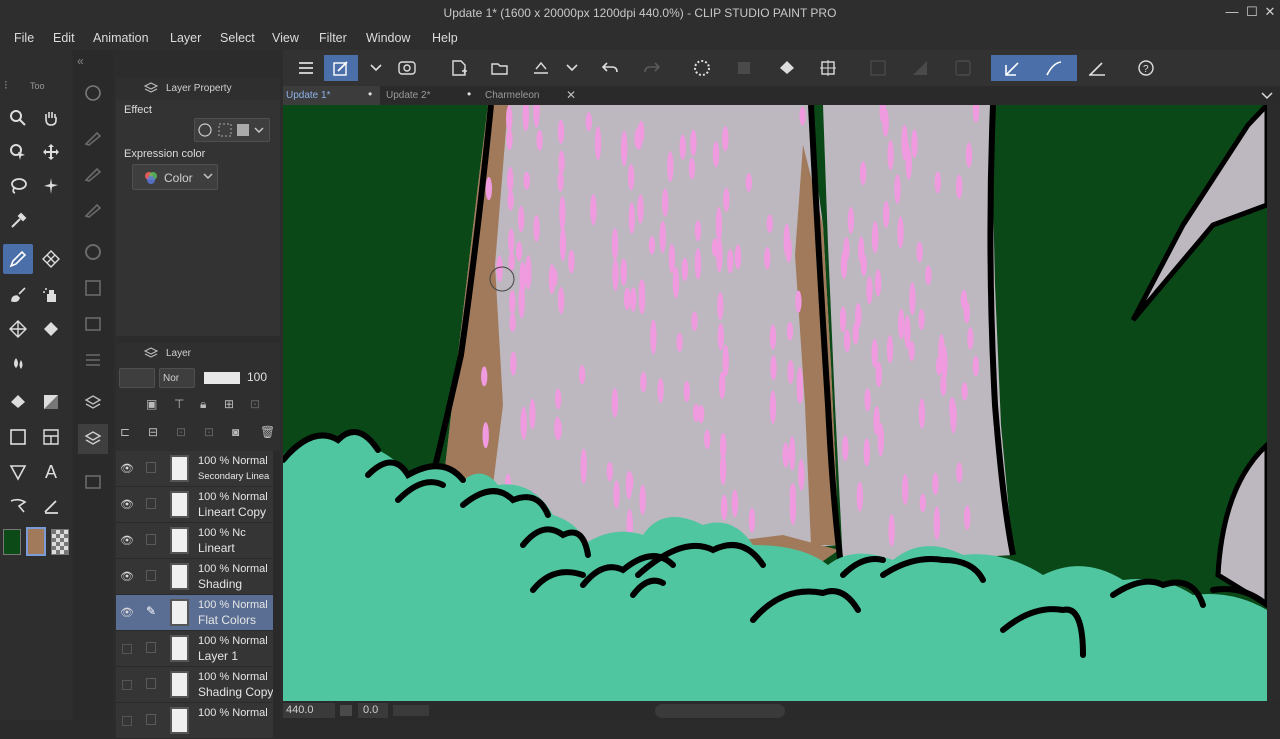 The height and width of the screenshot is (739, 1280). Describe the element at coordinates (300, 710) in the screenshot. I see `zoom-value: 440.0` at that location.